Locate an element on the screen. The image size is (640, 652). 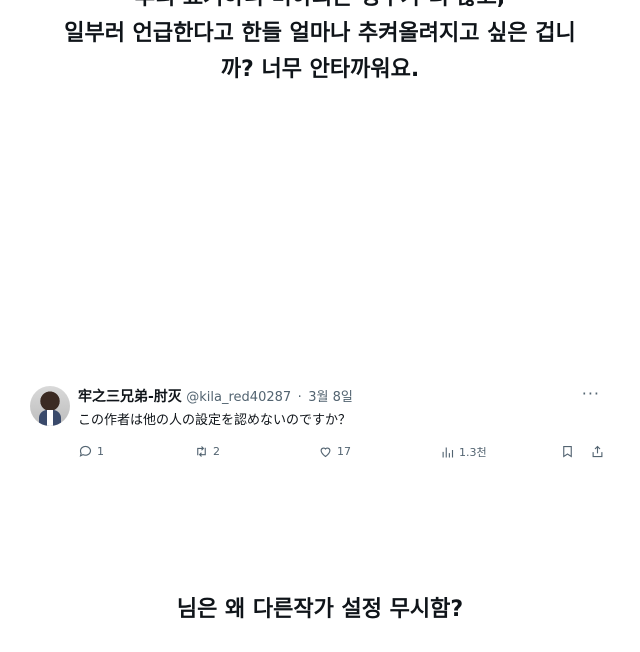
reply-icon is located at coordinates (85, 451).